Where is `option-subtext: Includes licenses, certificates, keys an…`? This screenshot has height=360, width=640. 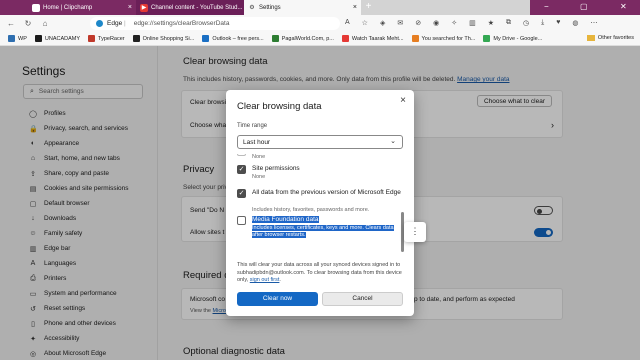
option-subtext: Includes licenses, certificates, keys an… is located at coordinates (323, 231).